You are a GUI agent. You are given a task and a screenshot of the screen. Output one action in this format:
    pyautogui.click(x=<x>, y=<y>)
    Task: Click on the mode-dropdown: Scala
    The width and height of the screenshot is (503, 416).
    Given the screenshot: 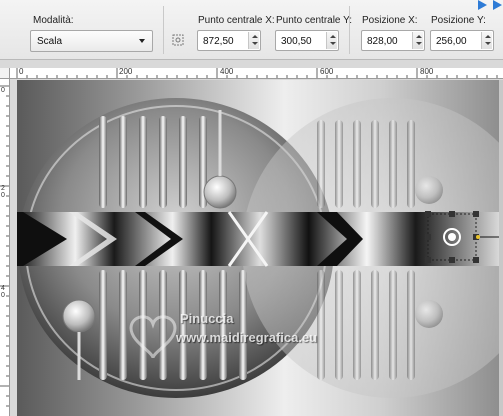 What is the action you would take?
    pyautogui.click(x=91, y=41)
    